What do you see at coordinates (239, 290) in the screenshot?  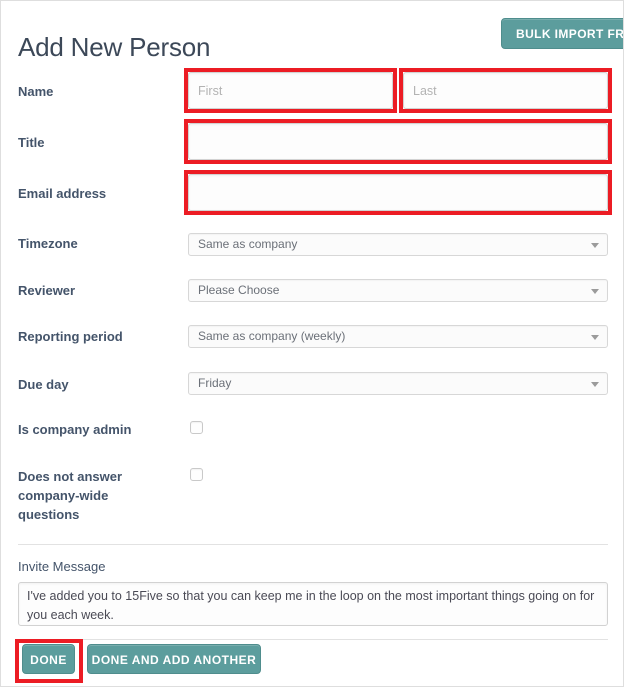 I see `reviewer-value: Please Choose` at bounding box center [239, 290].